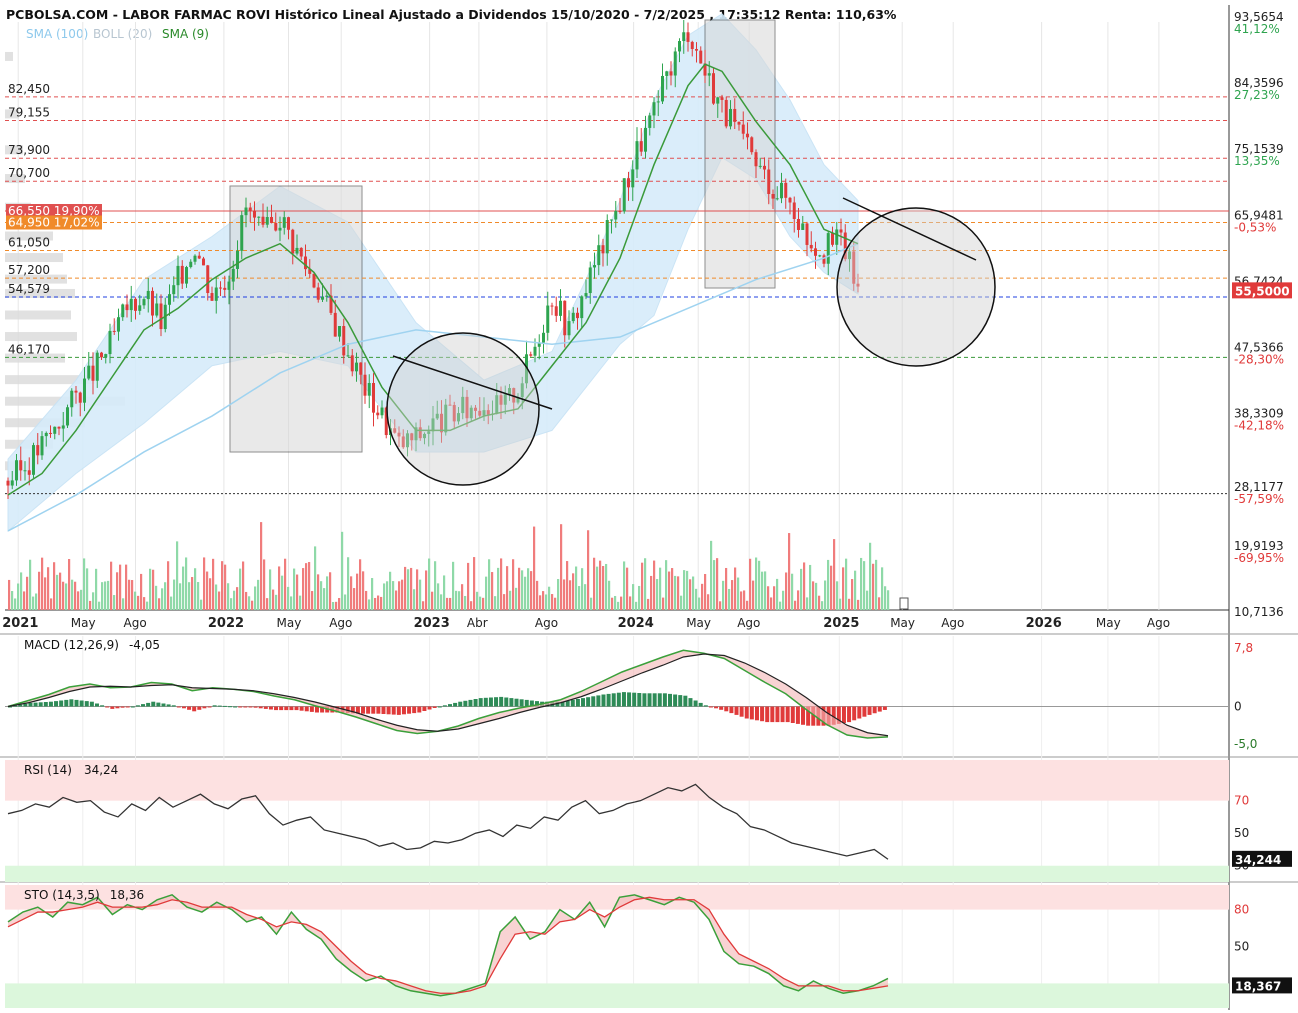 This screenshot has height=1013, width=1298. What do you see at coordinates (1241, 947) in the screenshot?
I see `sto-tick-label: 50` at bounding box center [1241, 947].